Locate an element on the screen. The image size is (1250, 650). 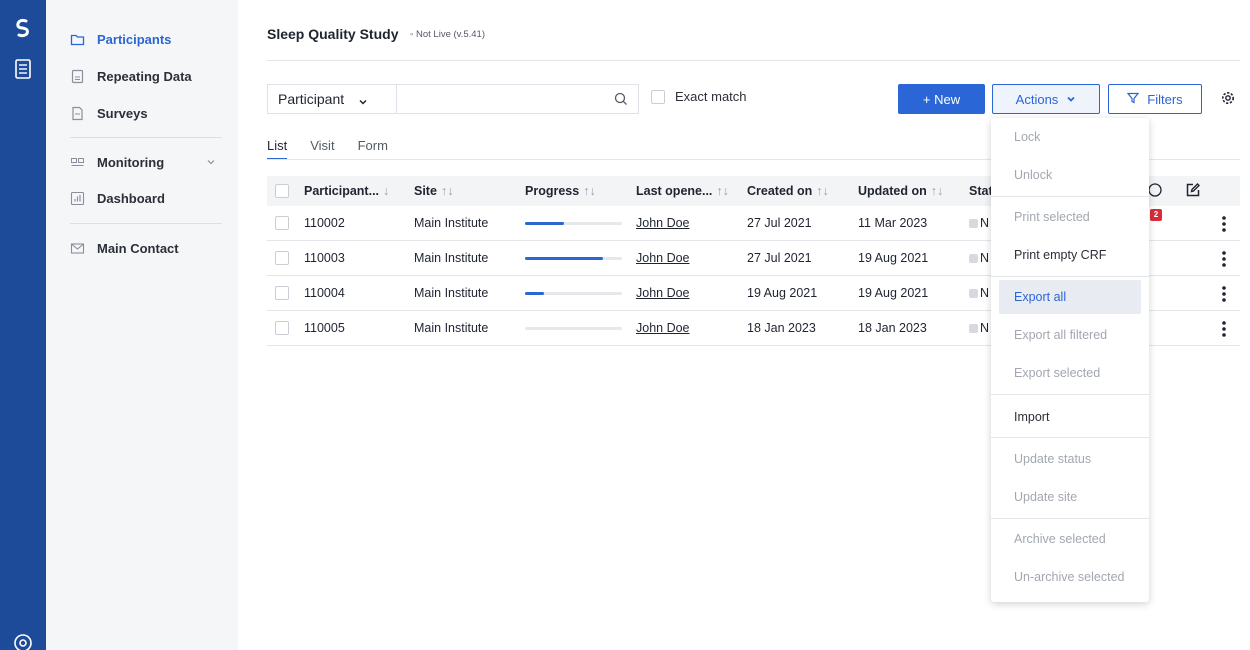
sidebar-item-main-contact: Main Contact is located at coordinates (124, 248).